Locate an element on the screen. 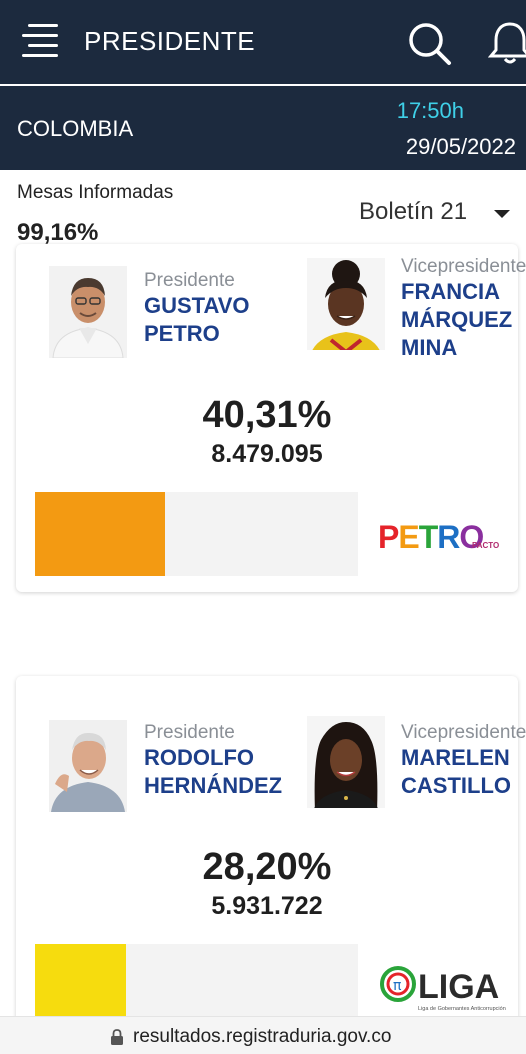  president-name: GUSTAVO PETRO is located at coordinates (197, 319).